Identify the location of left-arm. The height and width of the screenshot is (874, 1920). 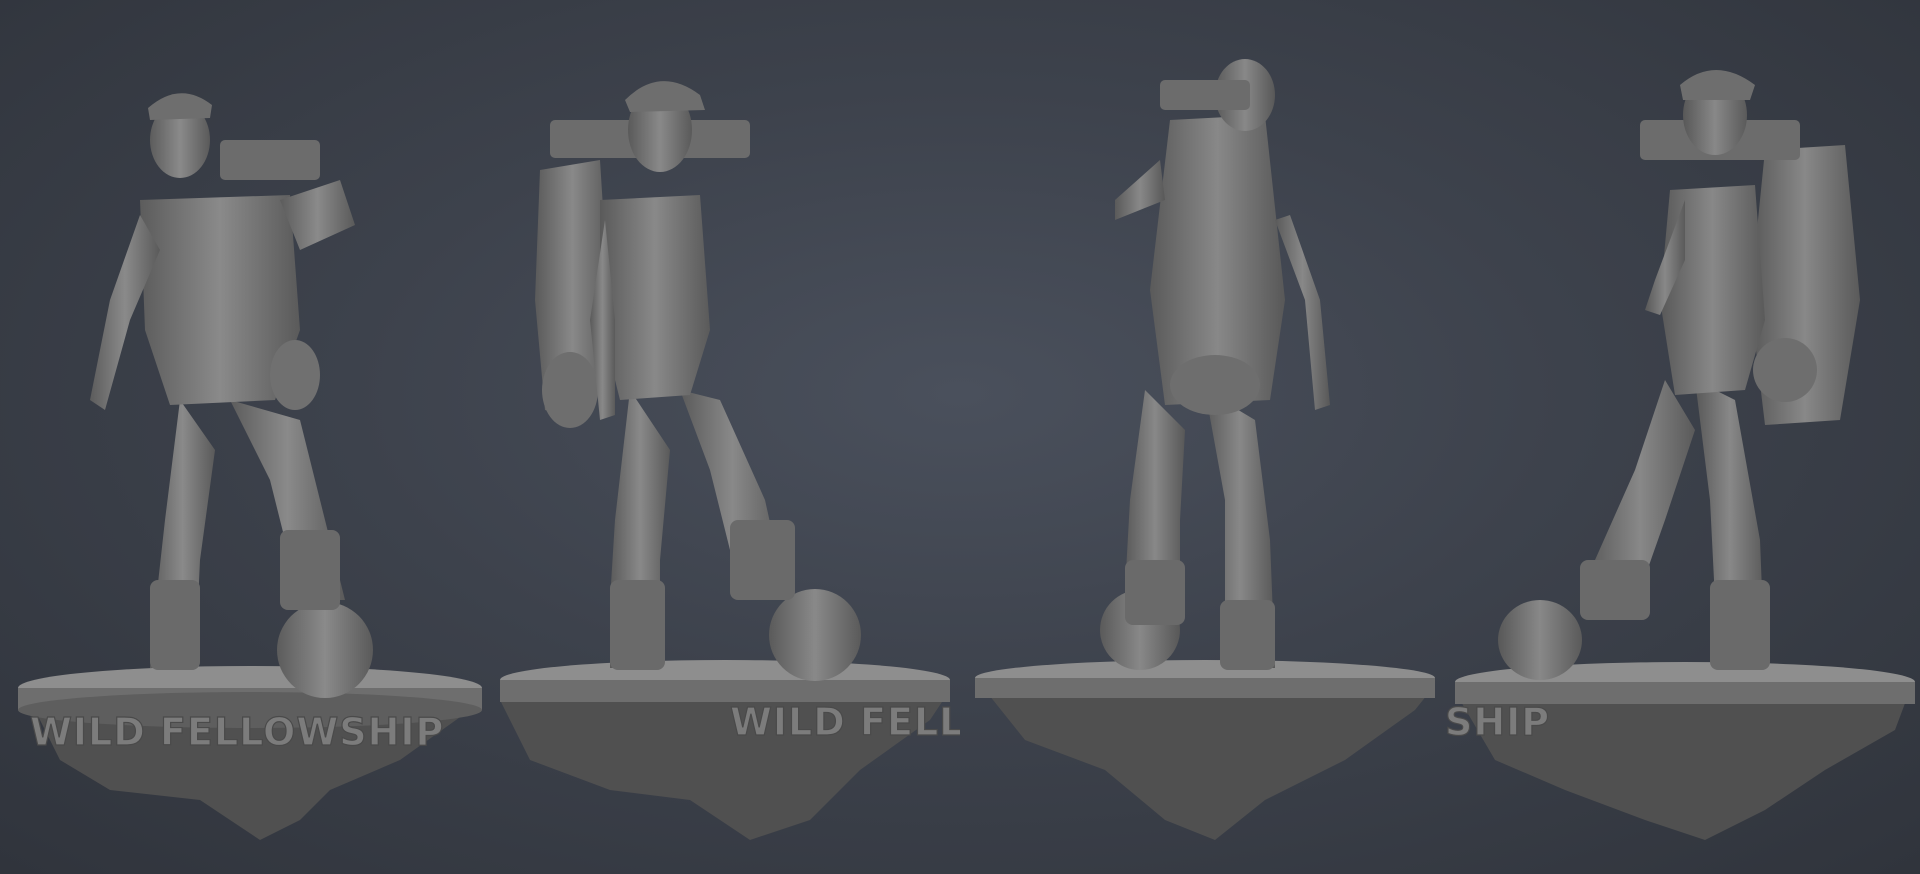
(1140, 190).